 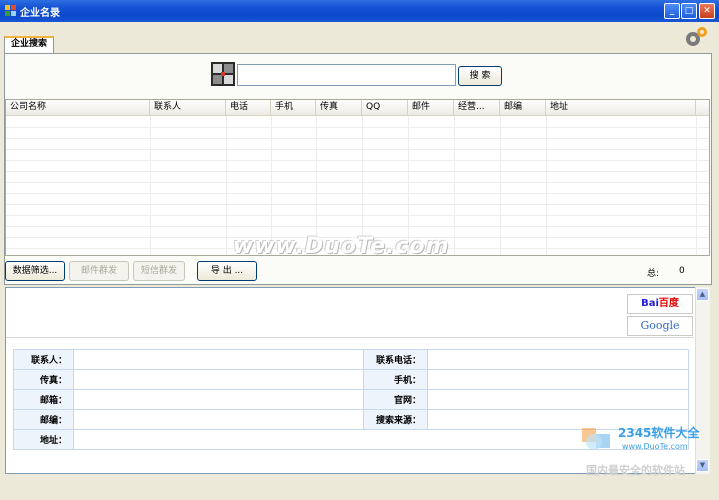 What do you see at coordinates (346, 75) in the screenshot?
I see `search-input` at bounding box center [346, 75].